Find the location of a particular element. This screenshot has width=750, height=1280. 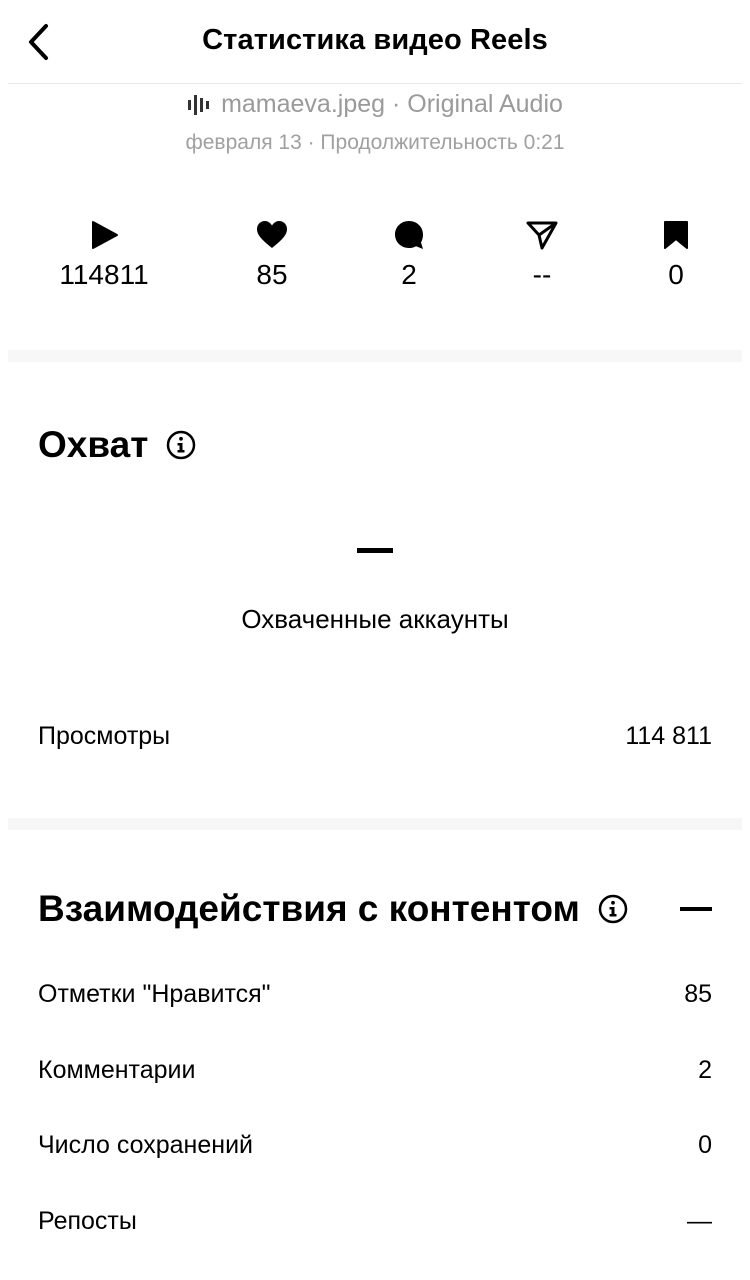

stat-value: 0 is located at coordinates (676, 274).